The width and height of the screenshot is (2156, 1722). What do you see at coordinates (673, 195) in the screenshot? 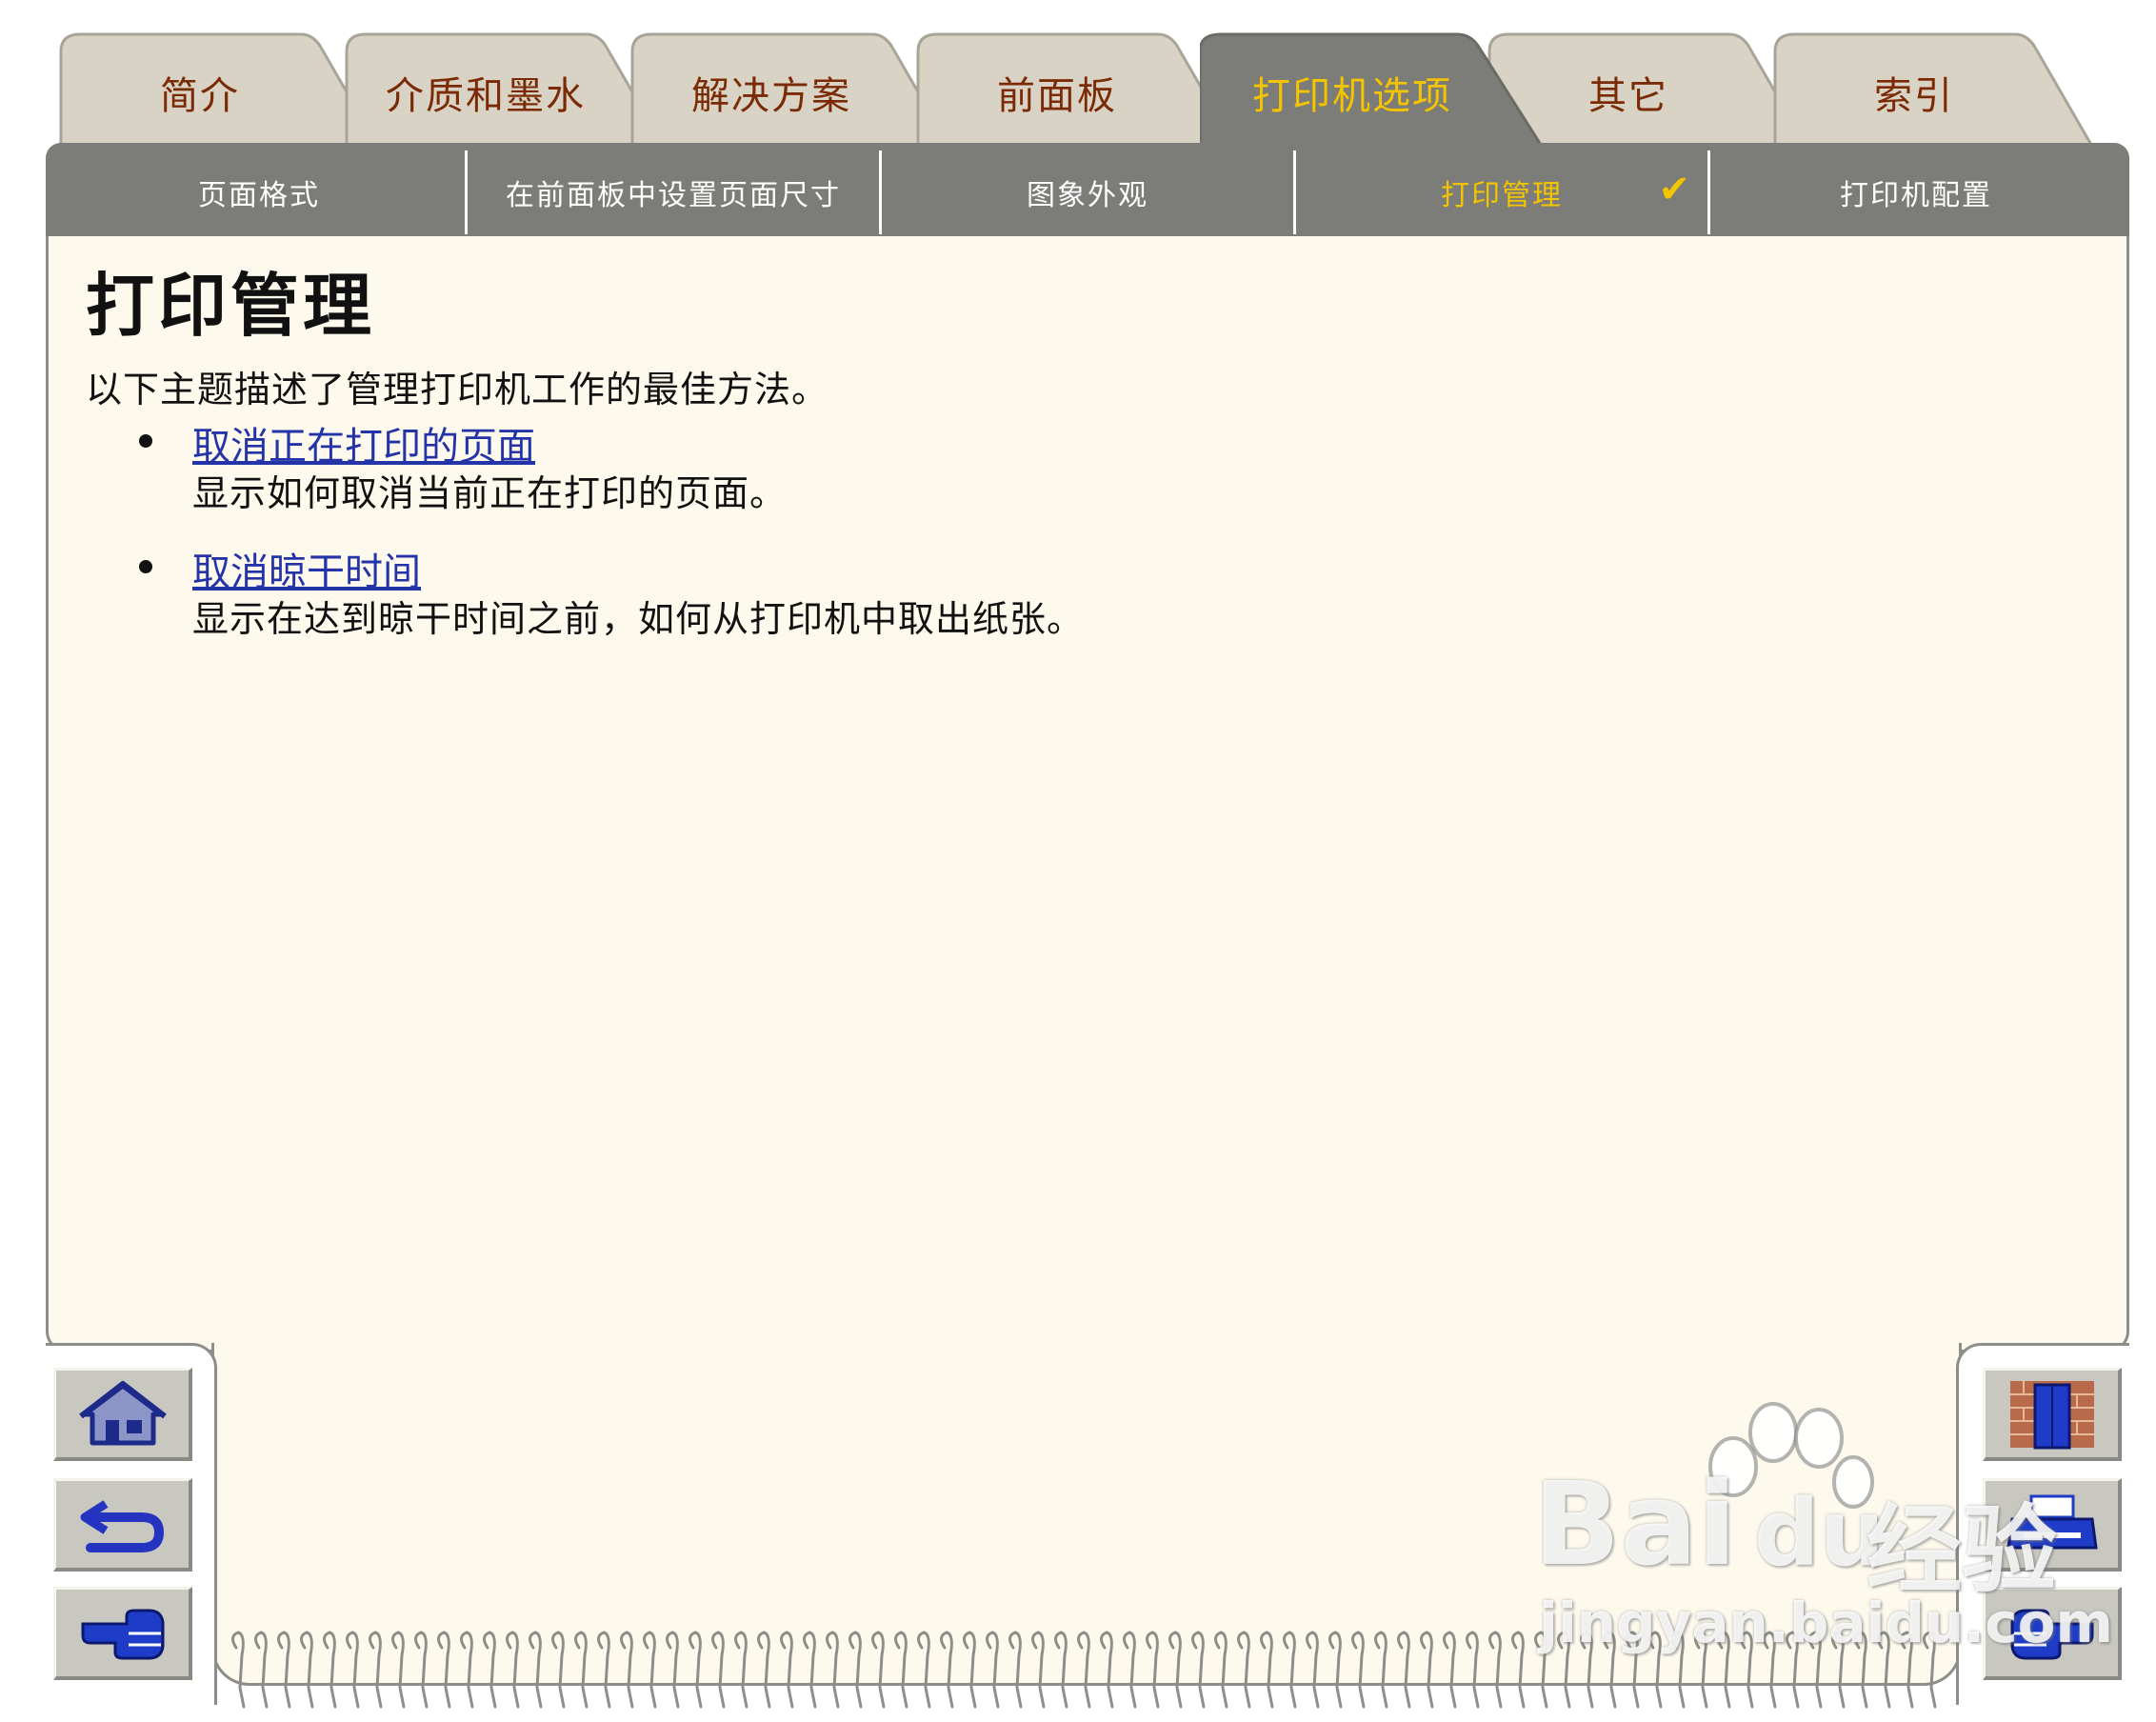
I see `subtab-label: 在前面板中设置页面尺寸` at bounding box center [673, 195].